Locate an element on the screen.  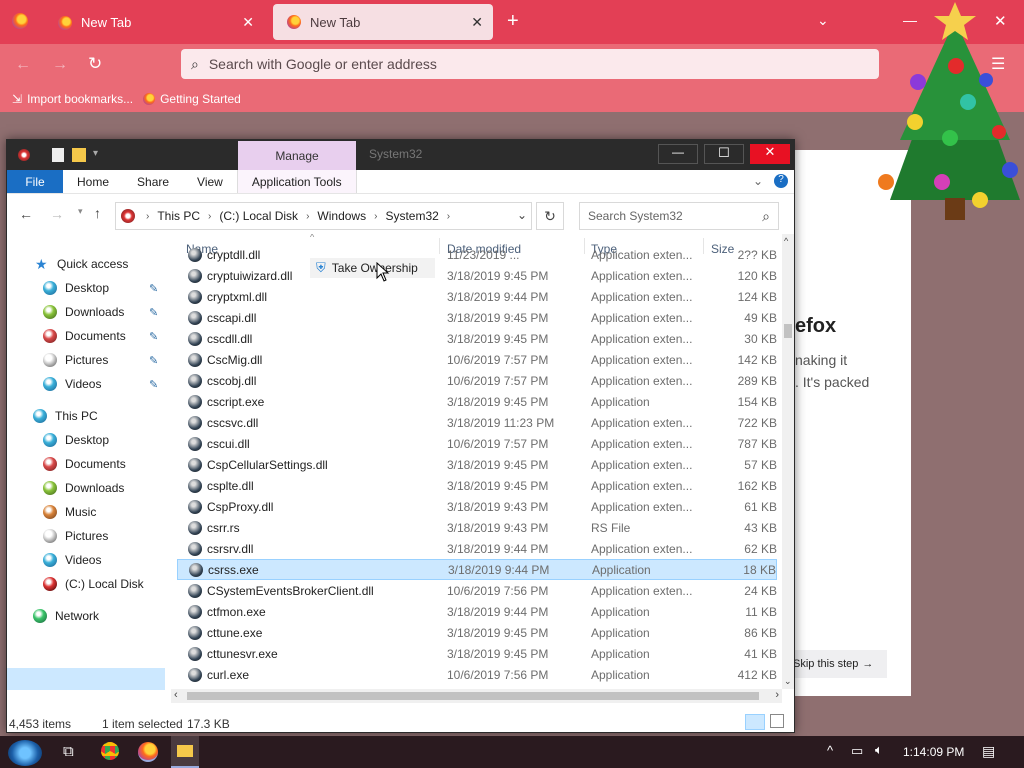
scroll-down-icon: ⌄ is located at coordinates (788, 681).